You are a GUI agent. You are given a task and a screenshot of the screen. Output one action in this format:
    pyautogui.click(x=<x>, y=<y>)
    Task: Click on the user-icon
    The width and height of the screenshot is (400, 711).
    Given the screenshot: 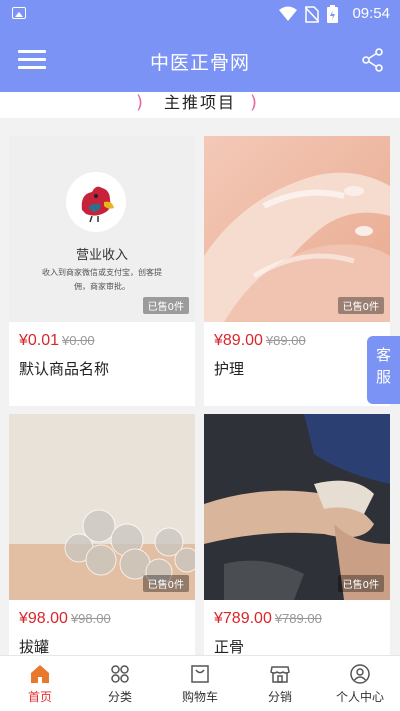 What is the action you would take?
    pyautogui.click(x=360, y=674)
    